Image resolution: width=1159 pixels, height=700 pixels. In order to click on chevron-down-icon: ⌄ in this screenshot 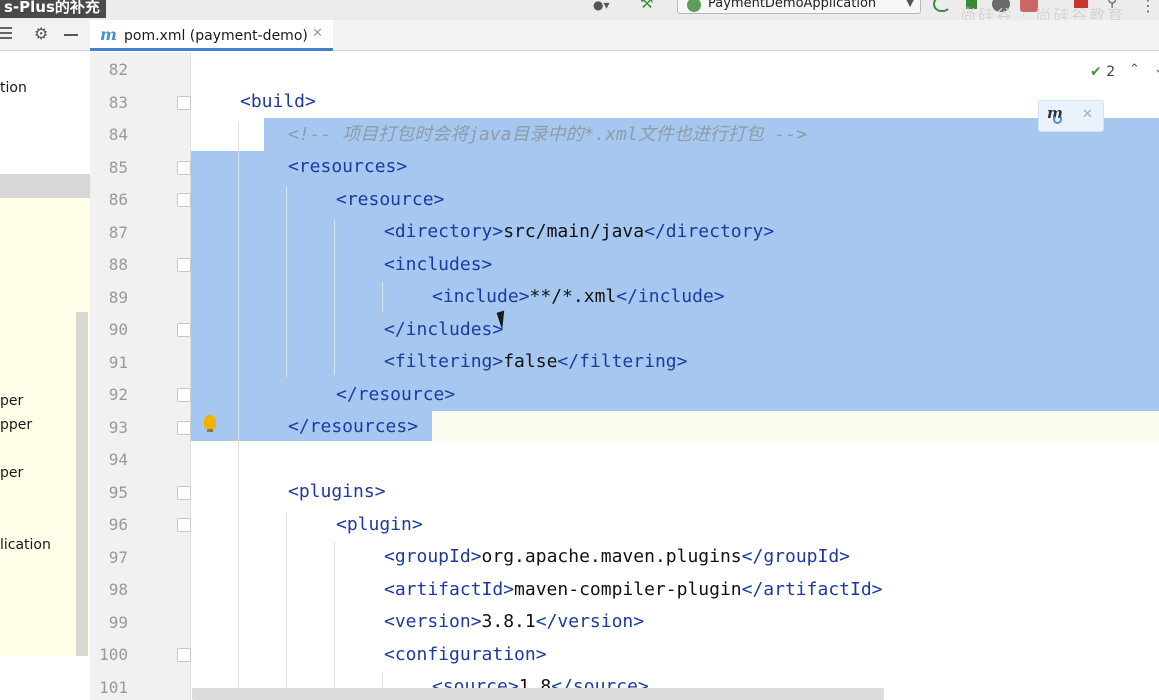, I will do `click(1156, 69)`.